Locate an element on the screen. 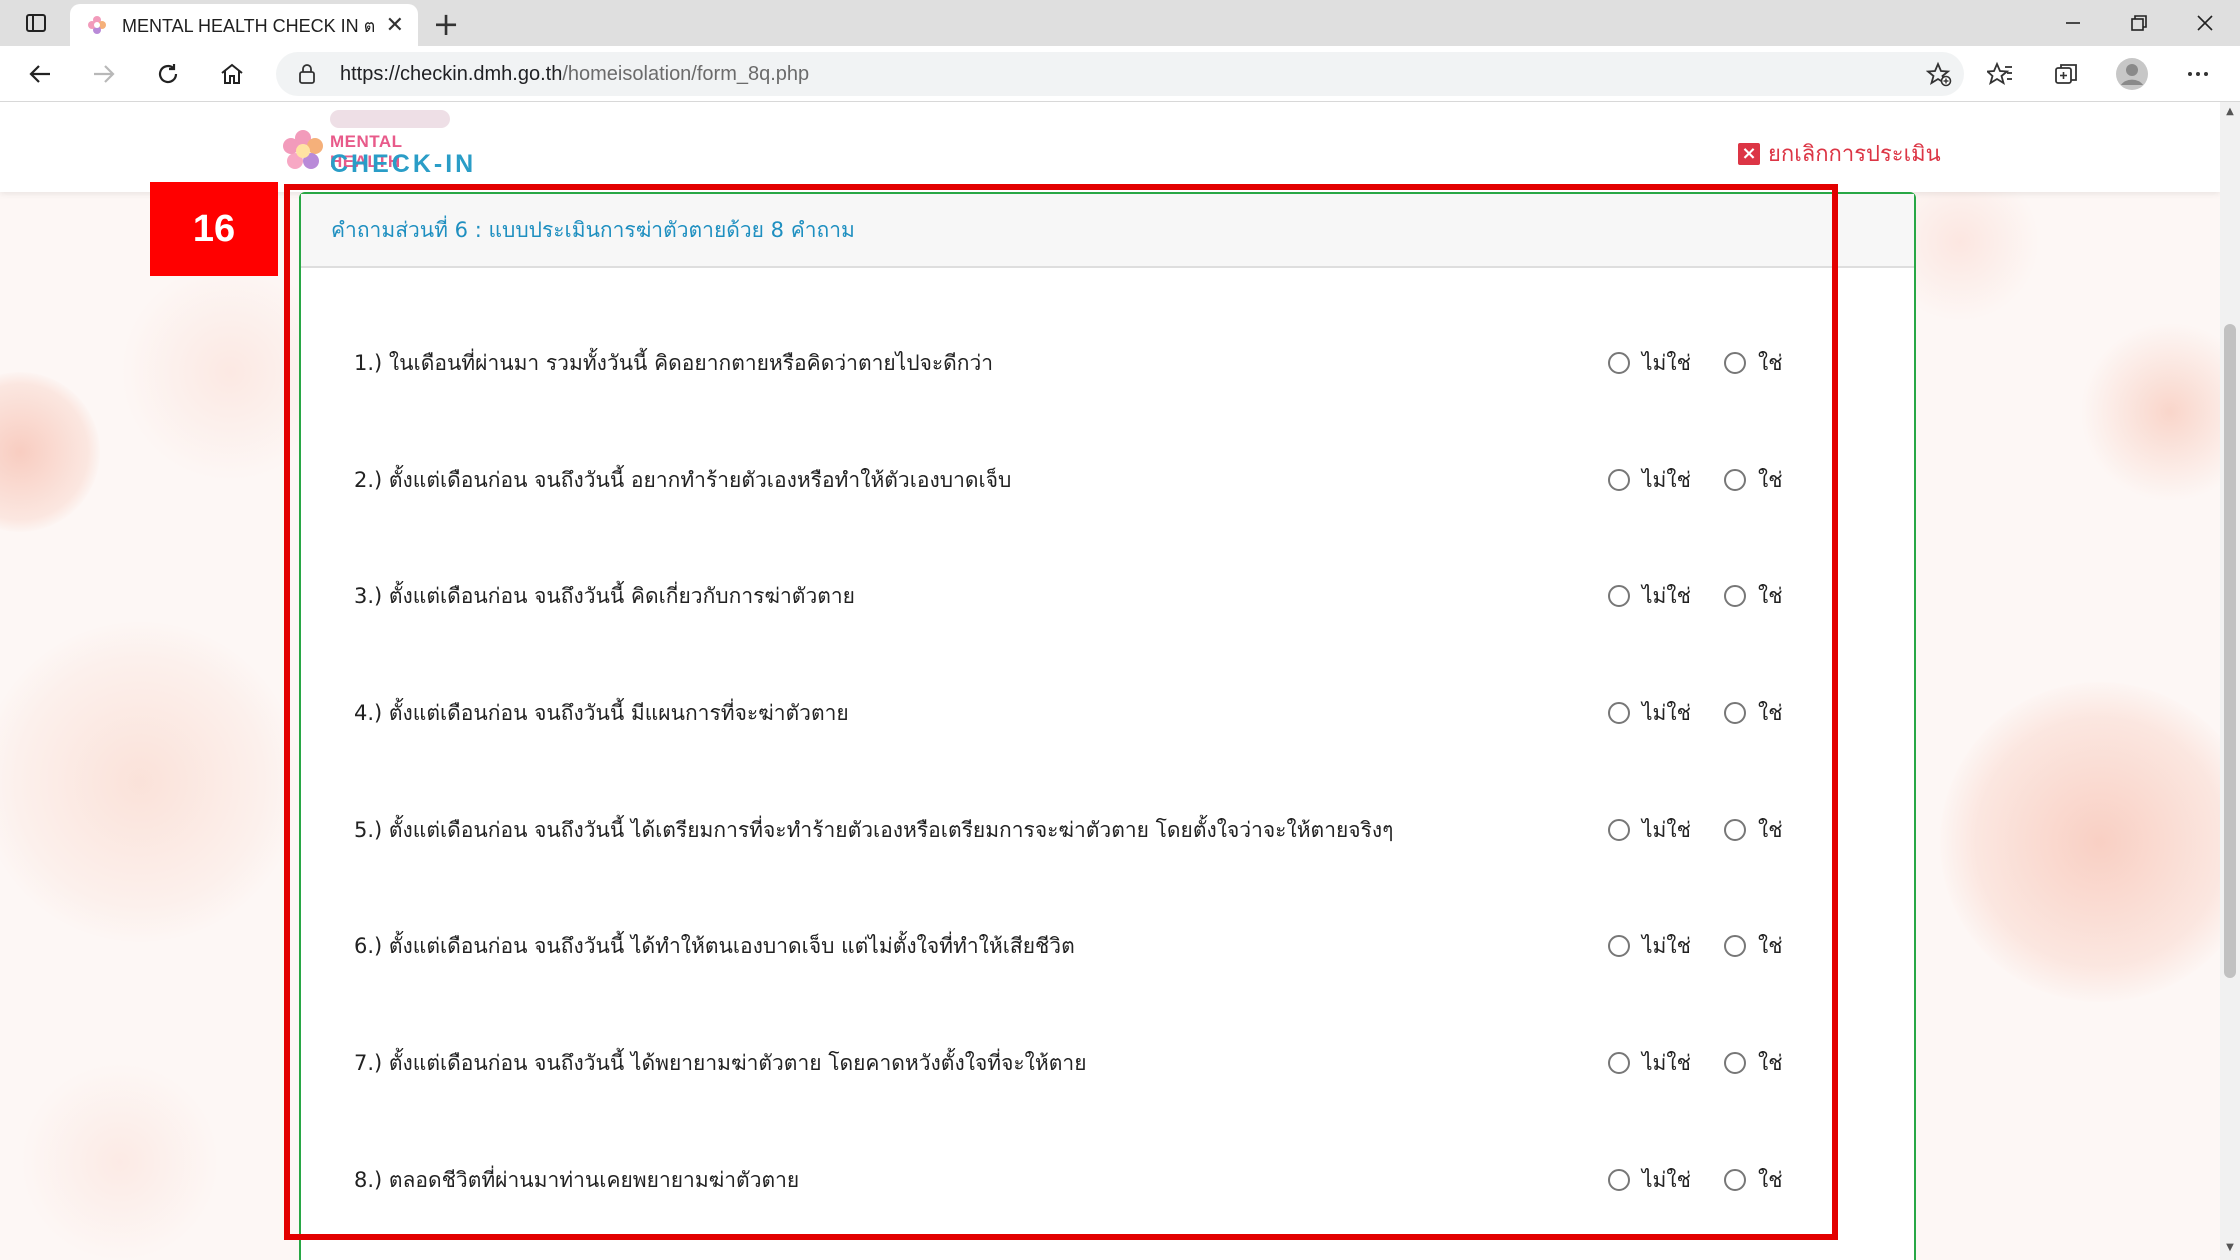 The height and width of the screenshot is (1260, 2240). scroll-down-icon: ▼ is located at coordinates (2230, 1248).